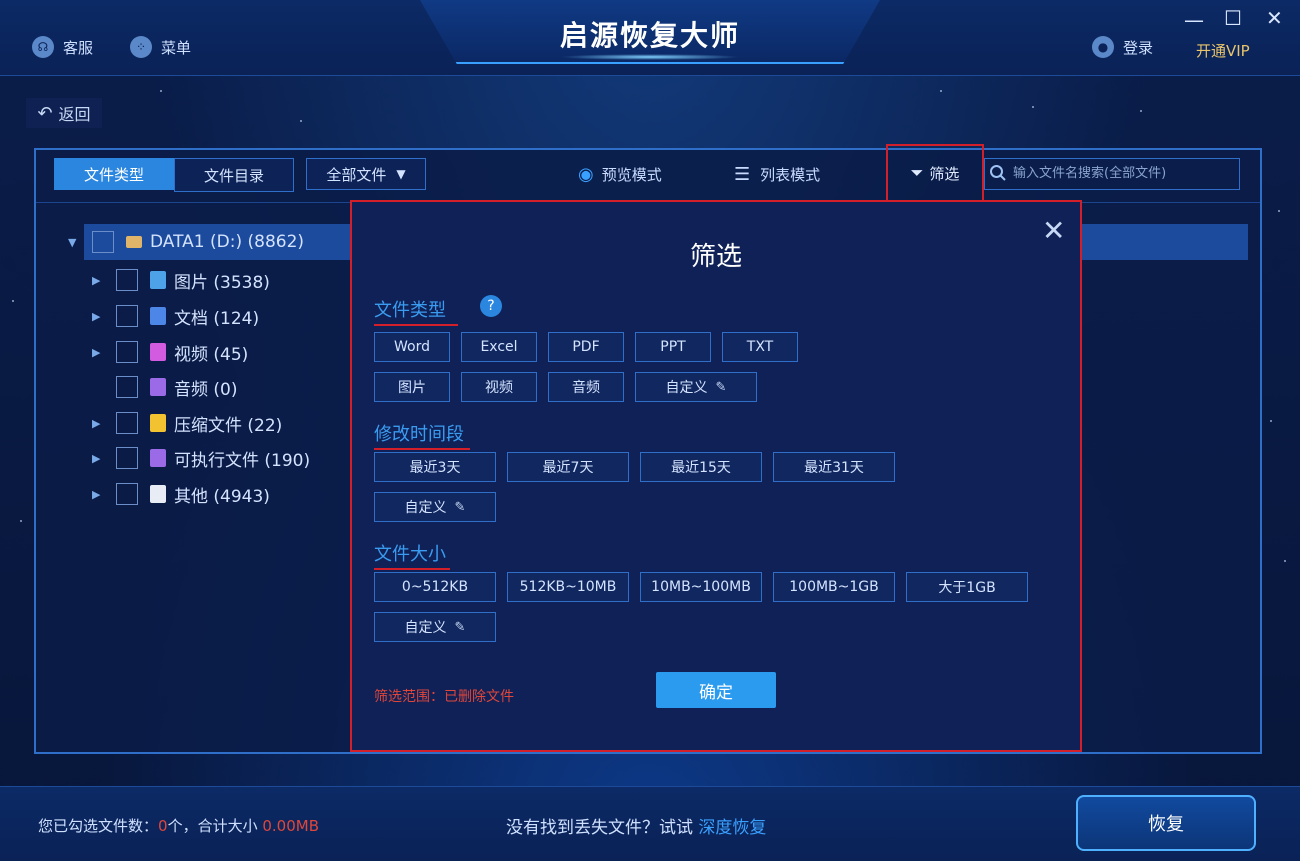 The height and width of the screenshot is (861, 1300). I want to click on filter-option-audio: 音频, so click(586, 387).